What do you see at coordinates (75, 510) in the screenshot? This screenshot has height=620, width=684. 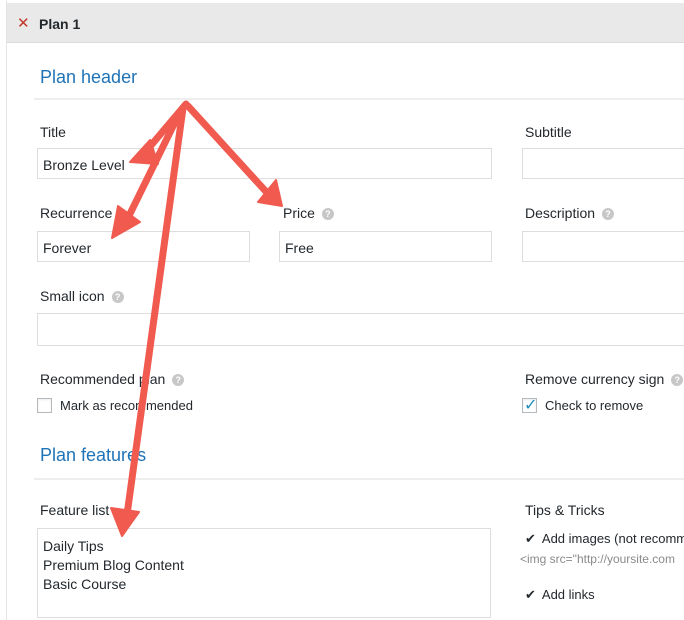 I see `feature-list-label: Feature list` at bounding box center [75, 510].